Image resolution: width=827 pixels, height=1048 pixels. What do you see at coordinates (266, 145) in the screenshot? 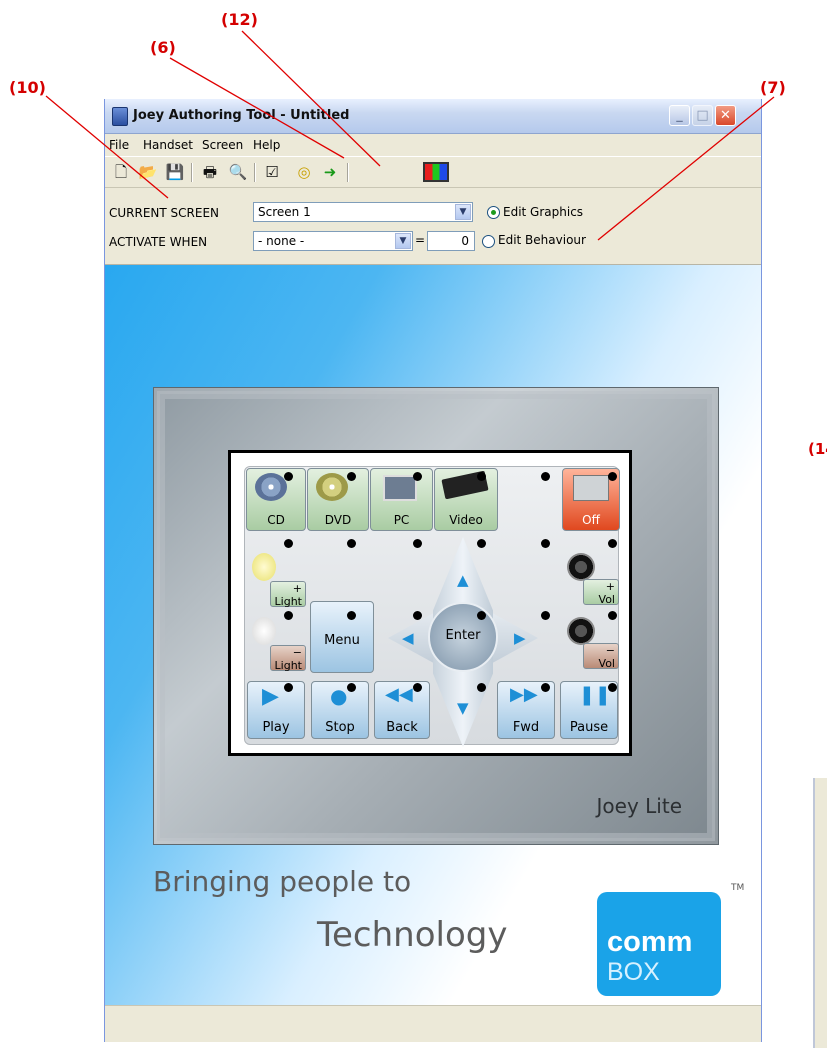
I see `menu-help: Help` at bounding box center [266, 145].